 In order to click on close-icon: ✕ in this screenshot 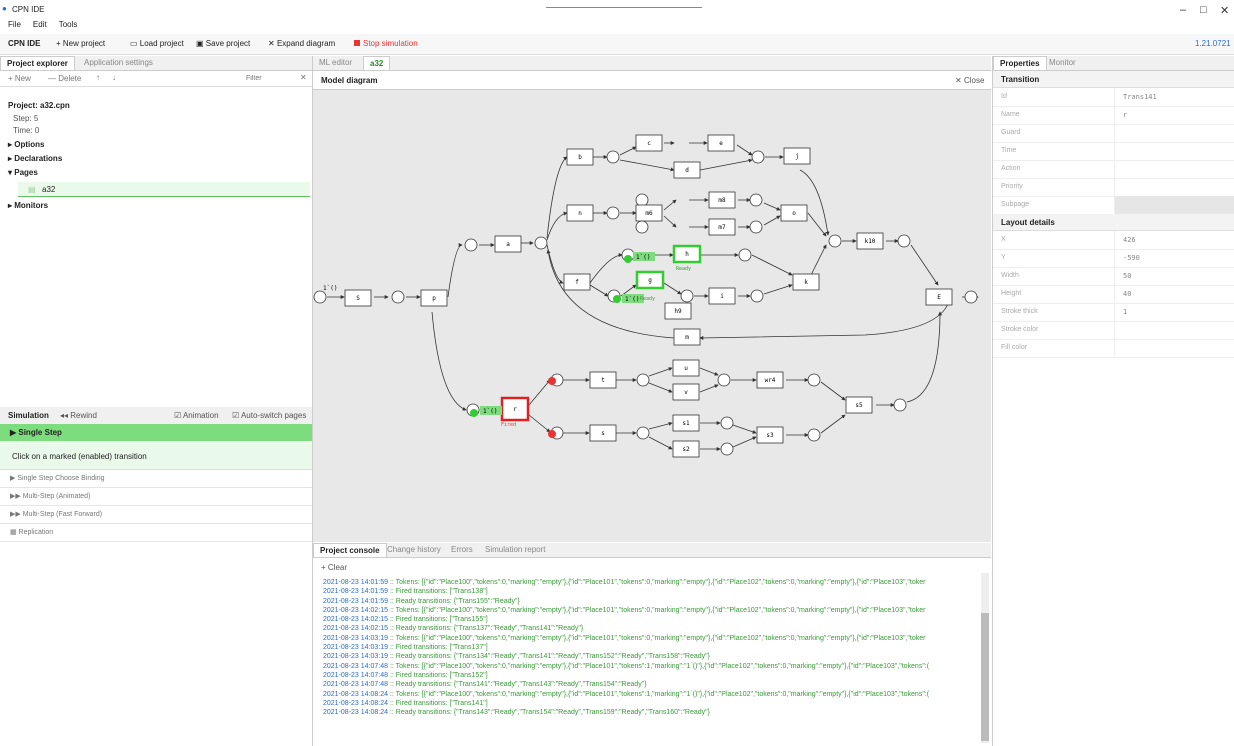, I will do `click(1224, 10)`.